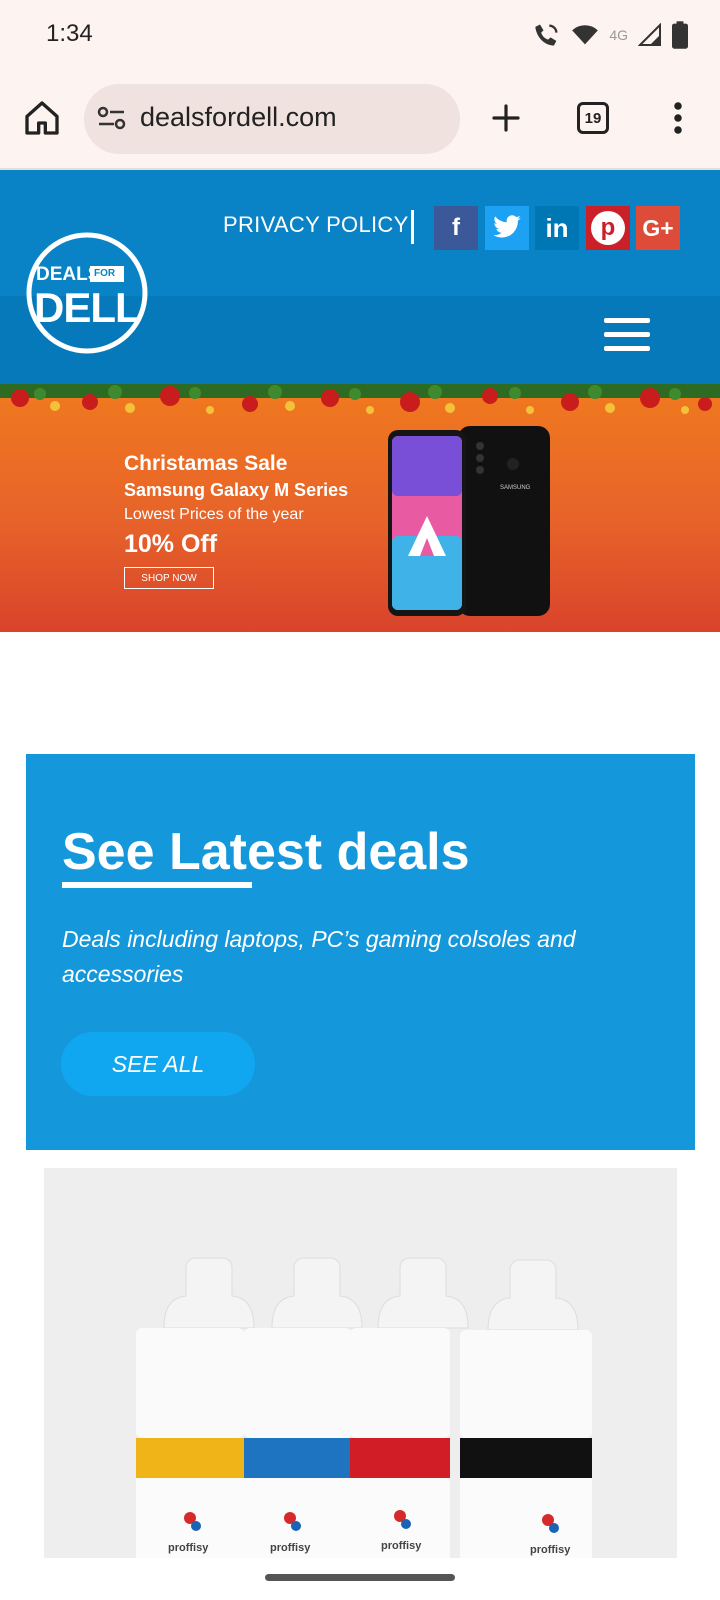 Image resolution: width=720 pixels, height=1600 pixels. Describe the element at coordinates (214, 514) in the screenshot. I see `banner-tagline: Lowest Prices of the year` at that location.